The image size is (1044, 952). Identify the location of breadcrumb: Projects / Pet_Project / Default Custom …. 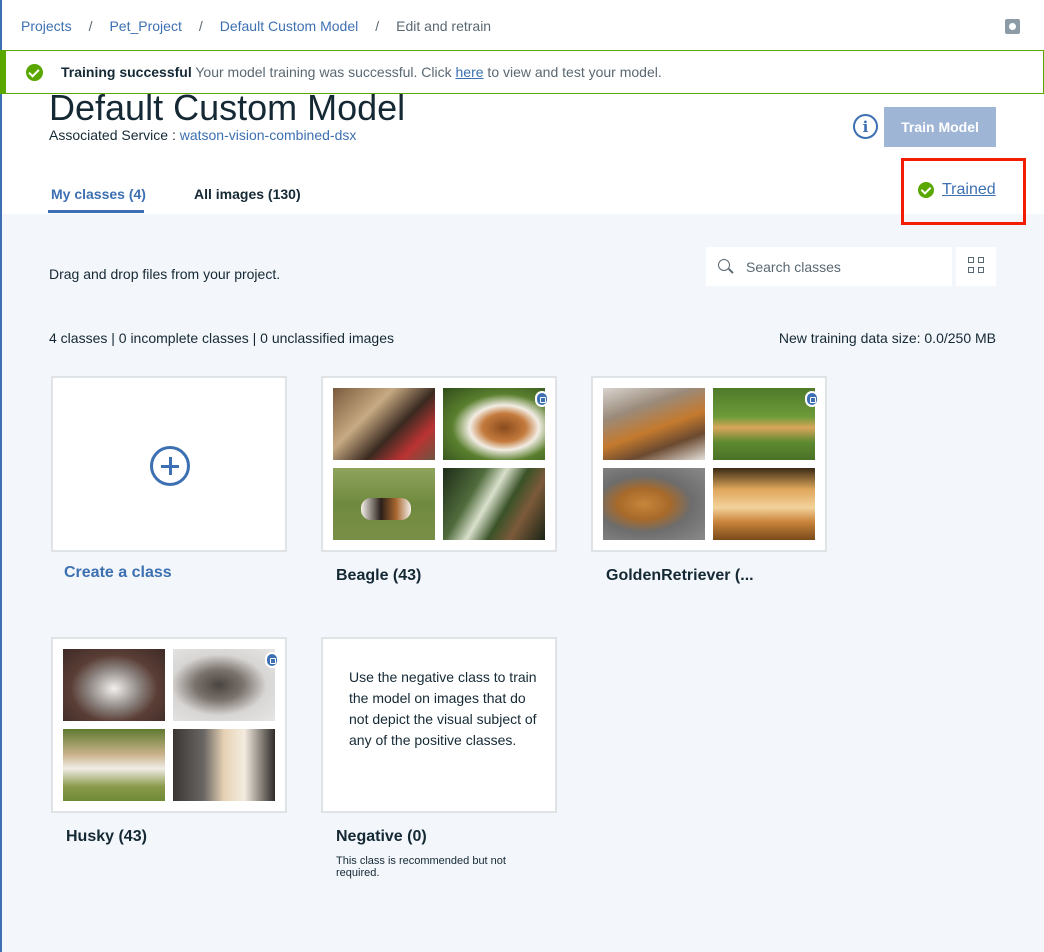
(256, 26).